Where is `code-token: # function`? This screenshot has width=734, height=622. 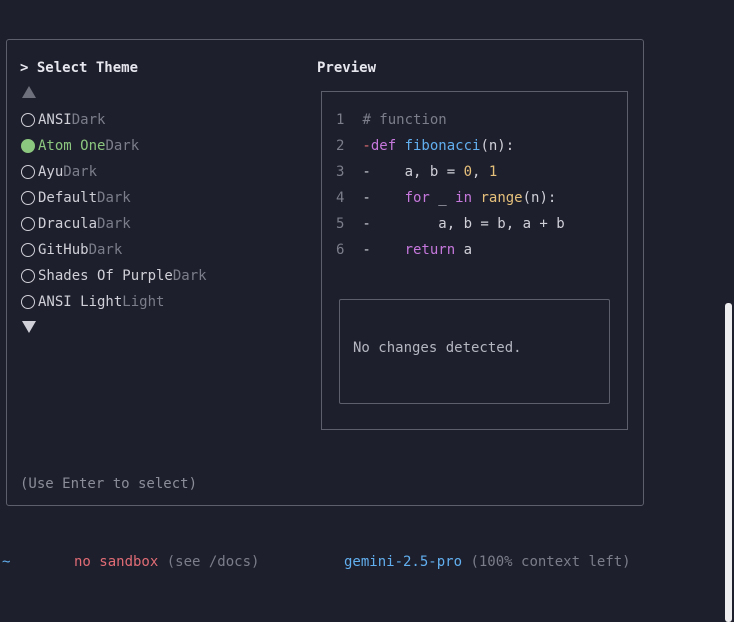
code-token: # function is located at coordinates (404, 120).